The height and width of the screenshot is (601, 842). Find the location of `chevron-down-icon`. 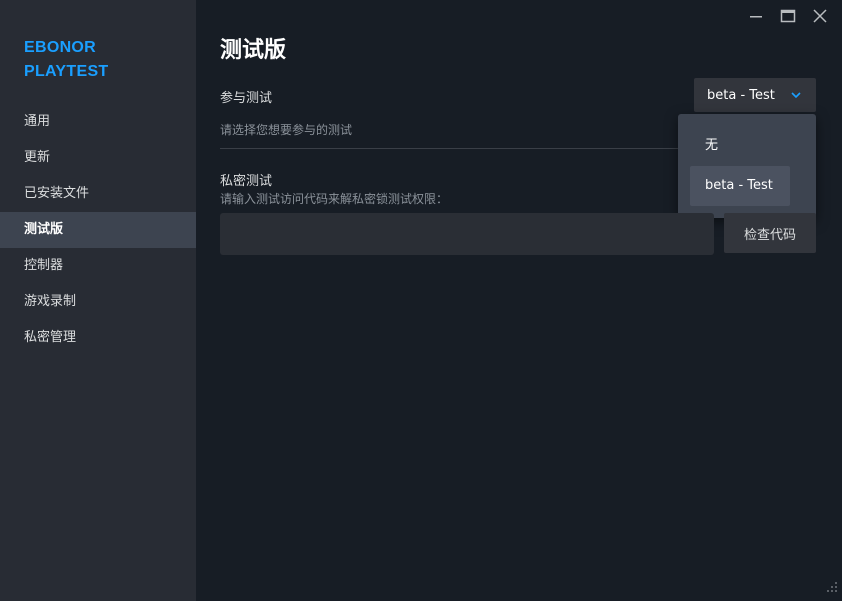

chevron-down-icon is located at coordinates (796, 97).